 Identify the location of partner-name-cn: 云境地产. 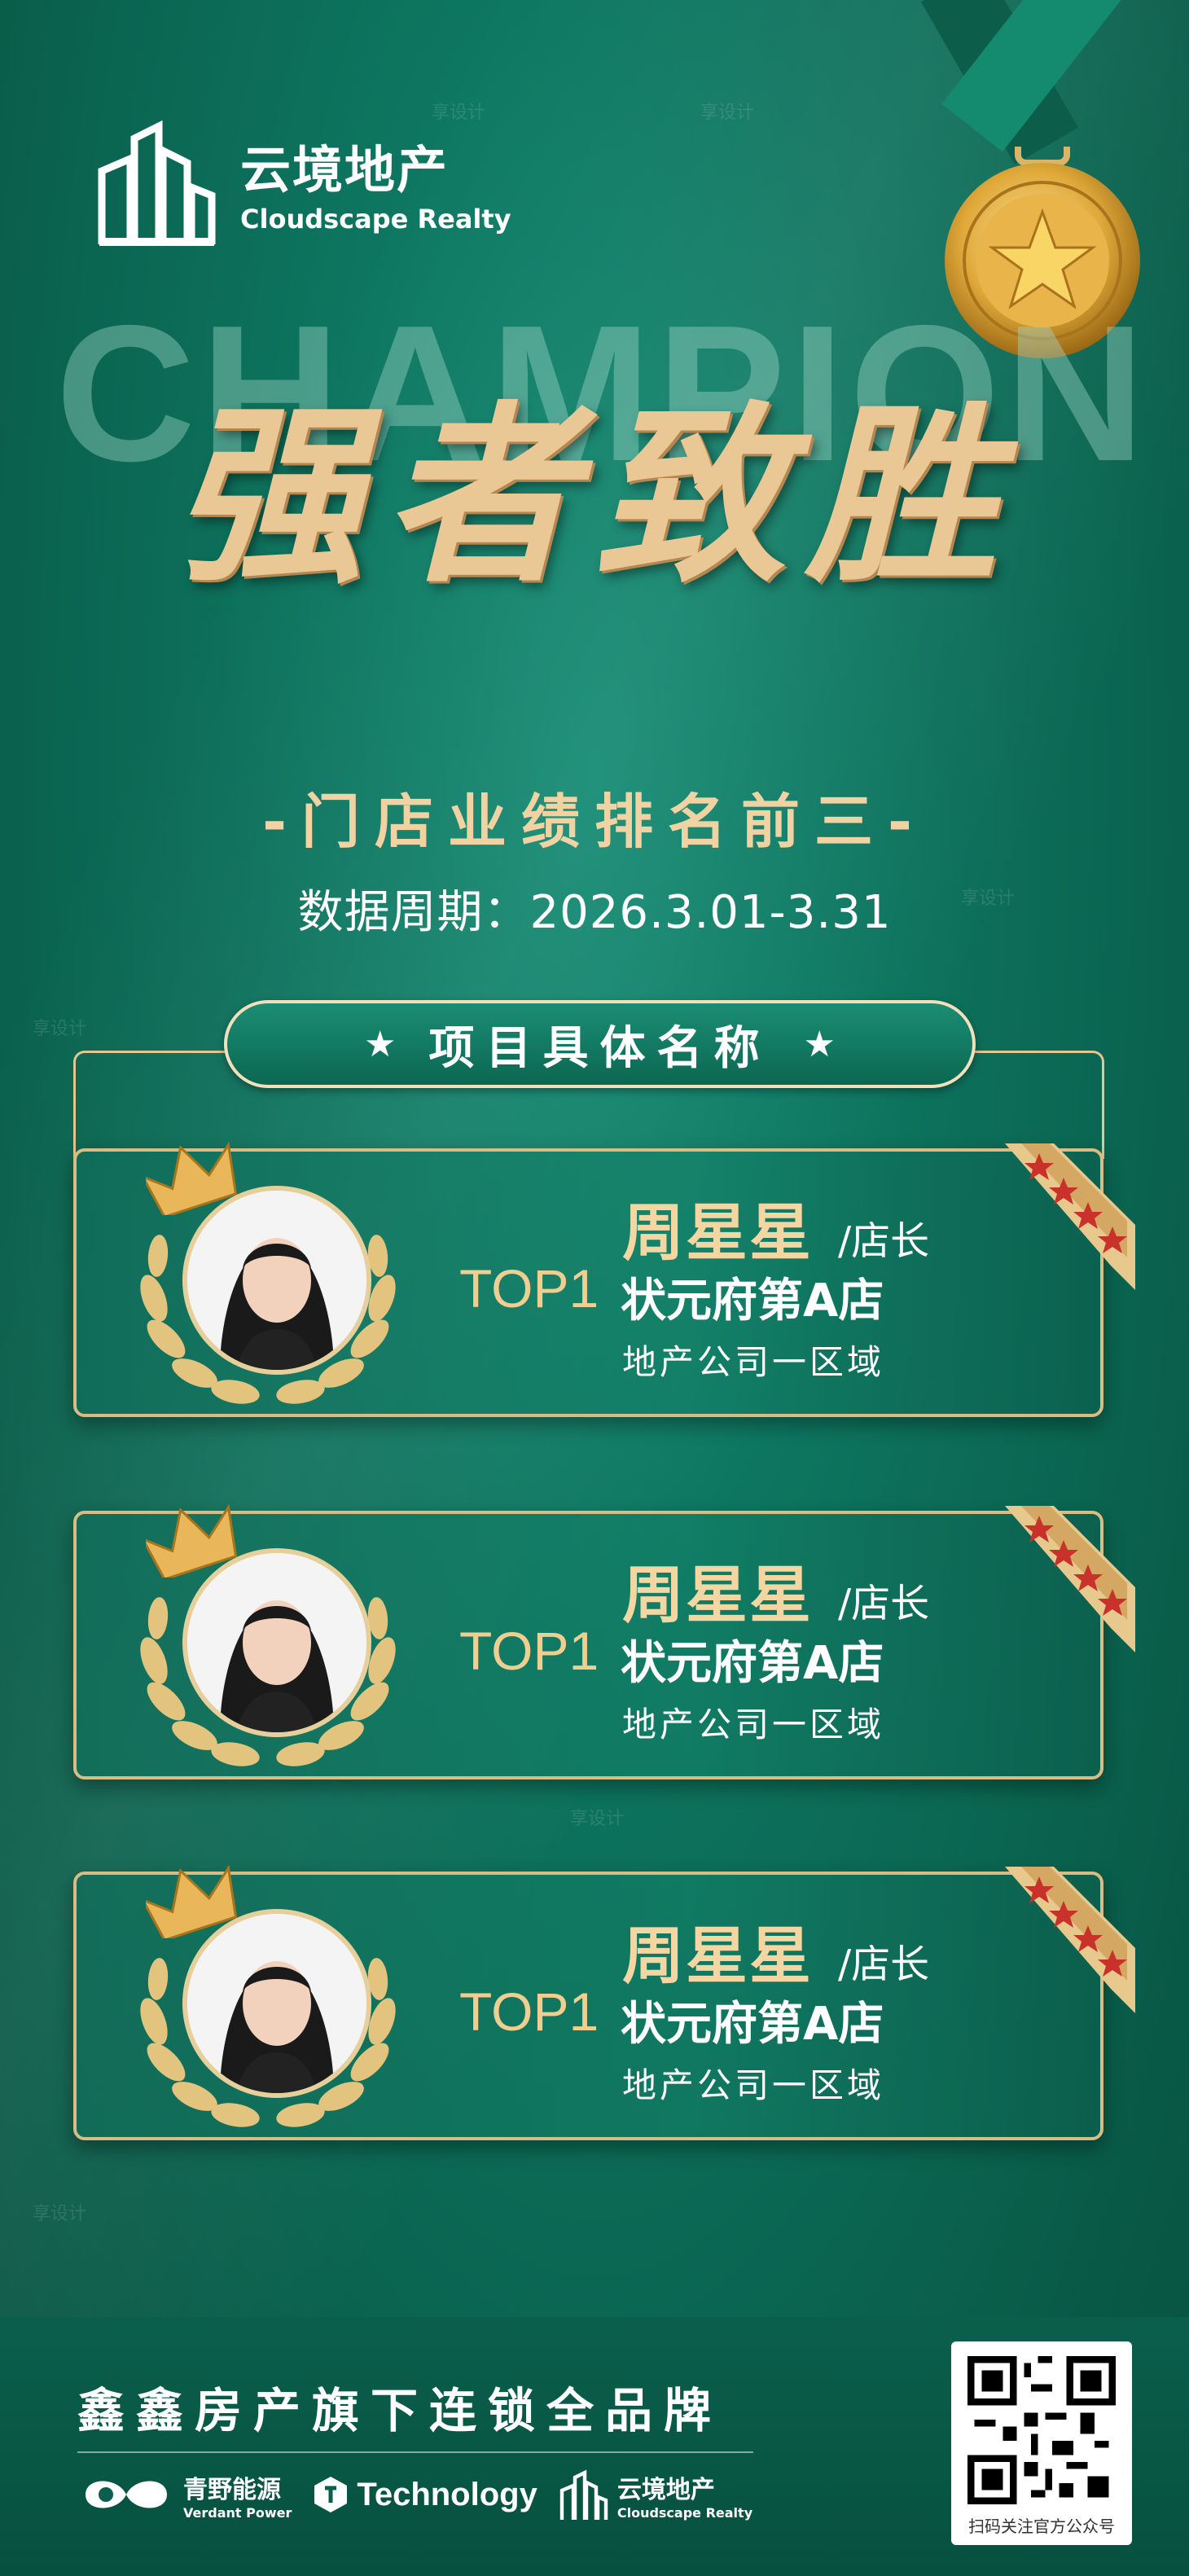
(666, 2489).